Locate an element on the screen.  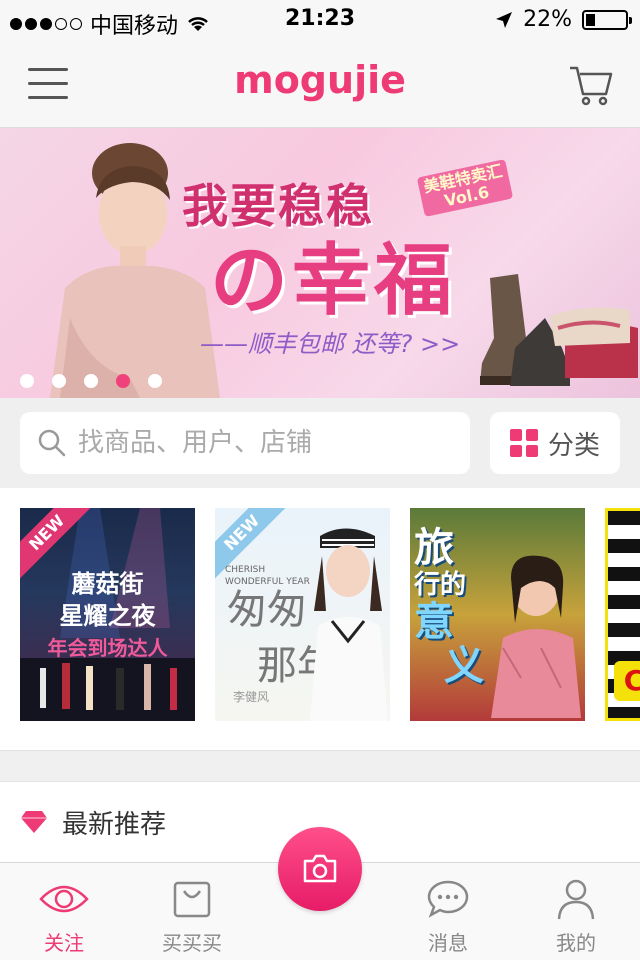
camera-icon is located at coordinates (320, 868).